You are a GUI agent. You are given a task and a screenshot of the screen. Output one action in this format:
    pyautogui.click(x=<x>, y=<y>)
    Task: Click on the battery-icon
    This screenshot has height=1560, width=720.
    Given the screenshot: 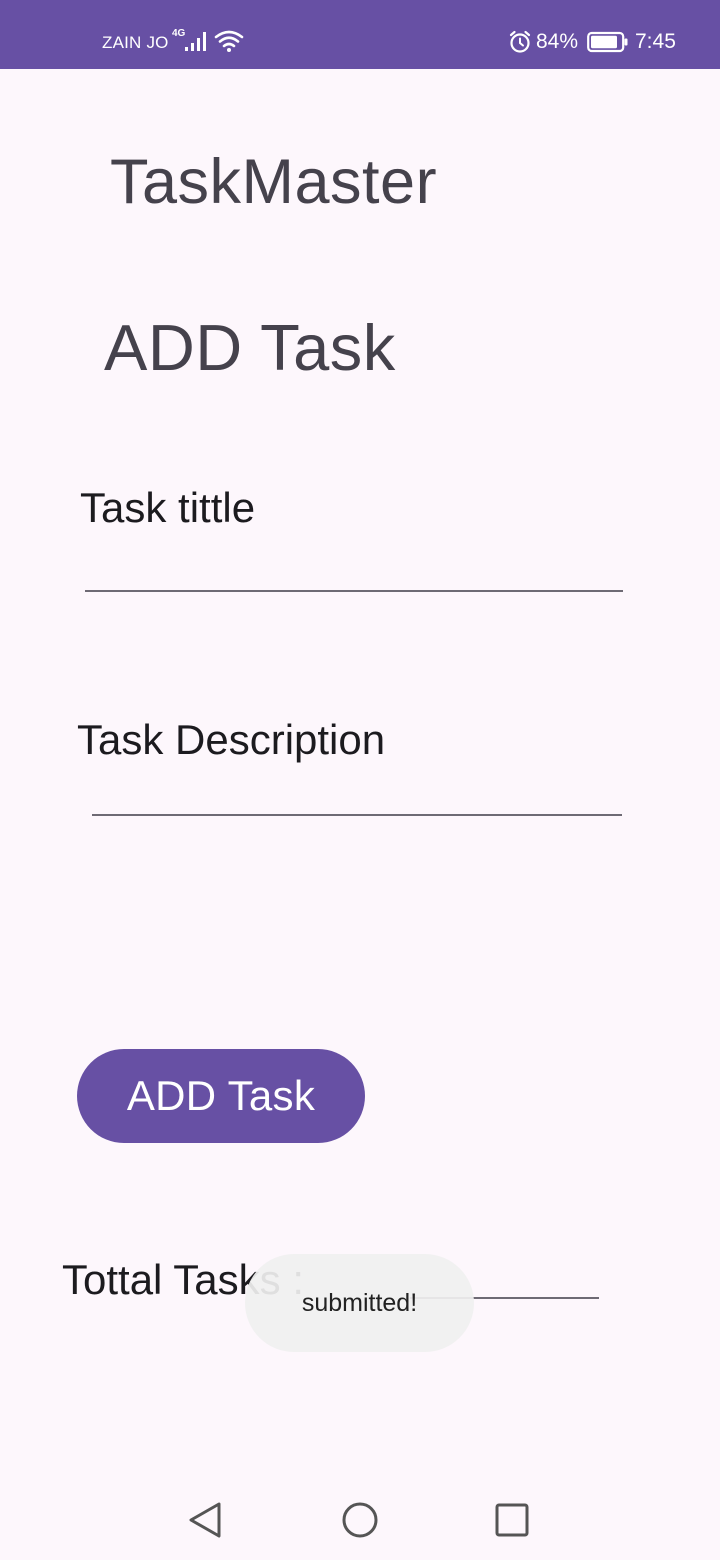 What is the action you would take?
    pyautogui.click(x=607, y=42)
    